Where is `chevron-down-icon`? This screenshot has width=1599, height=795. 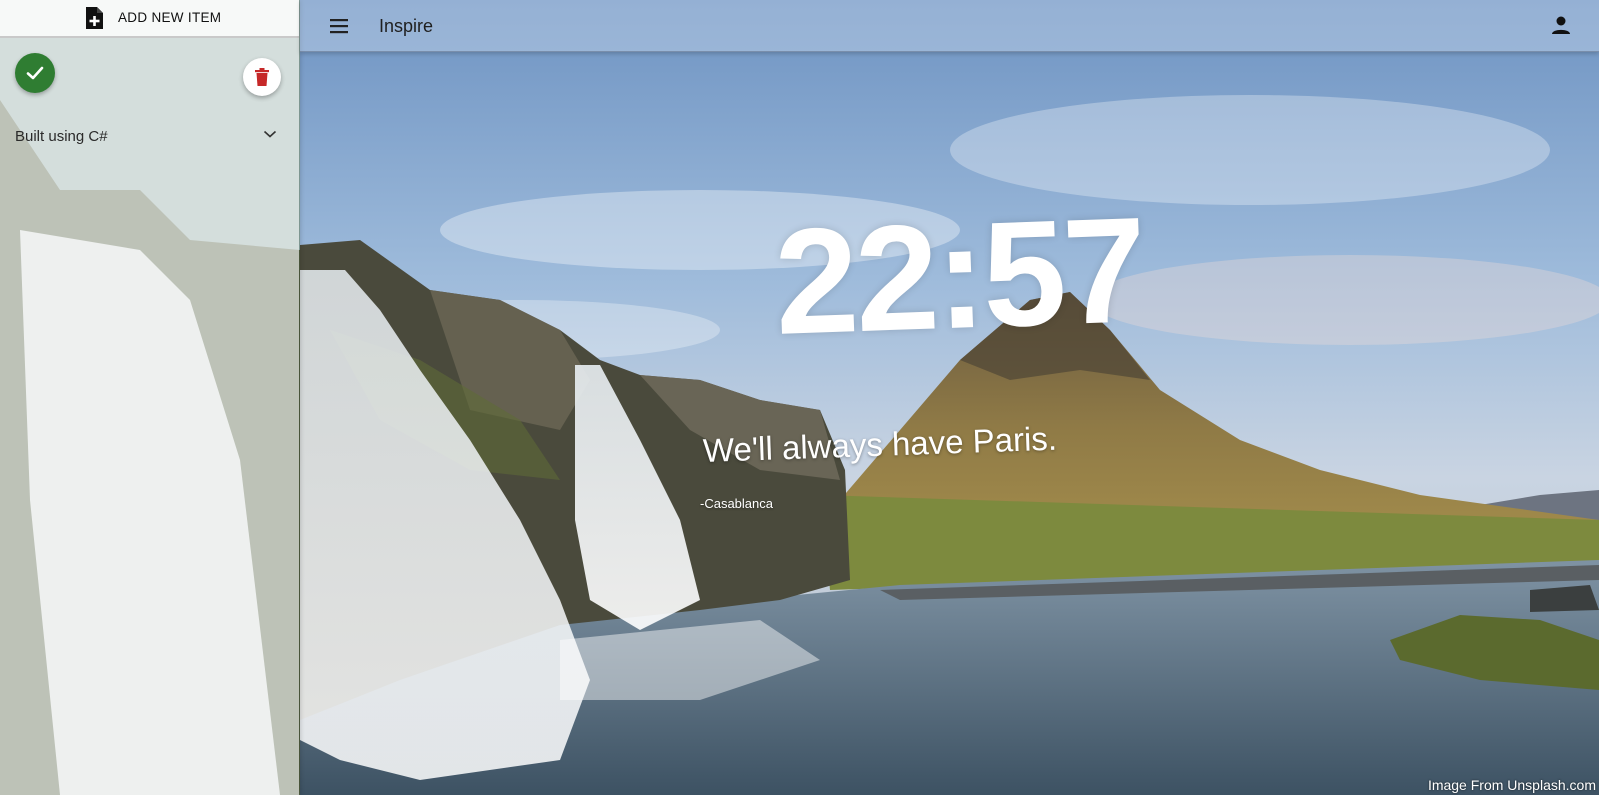
chevron-down-icon is located at coordinates (270, 134).